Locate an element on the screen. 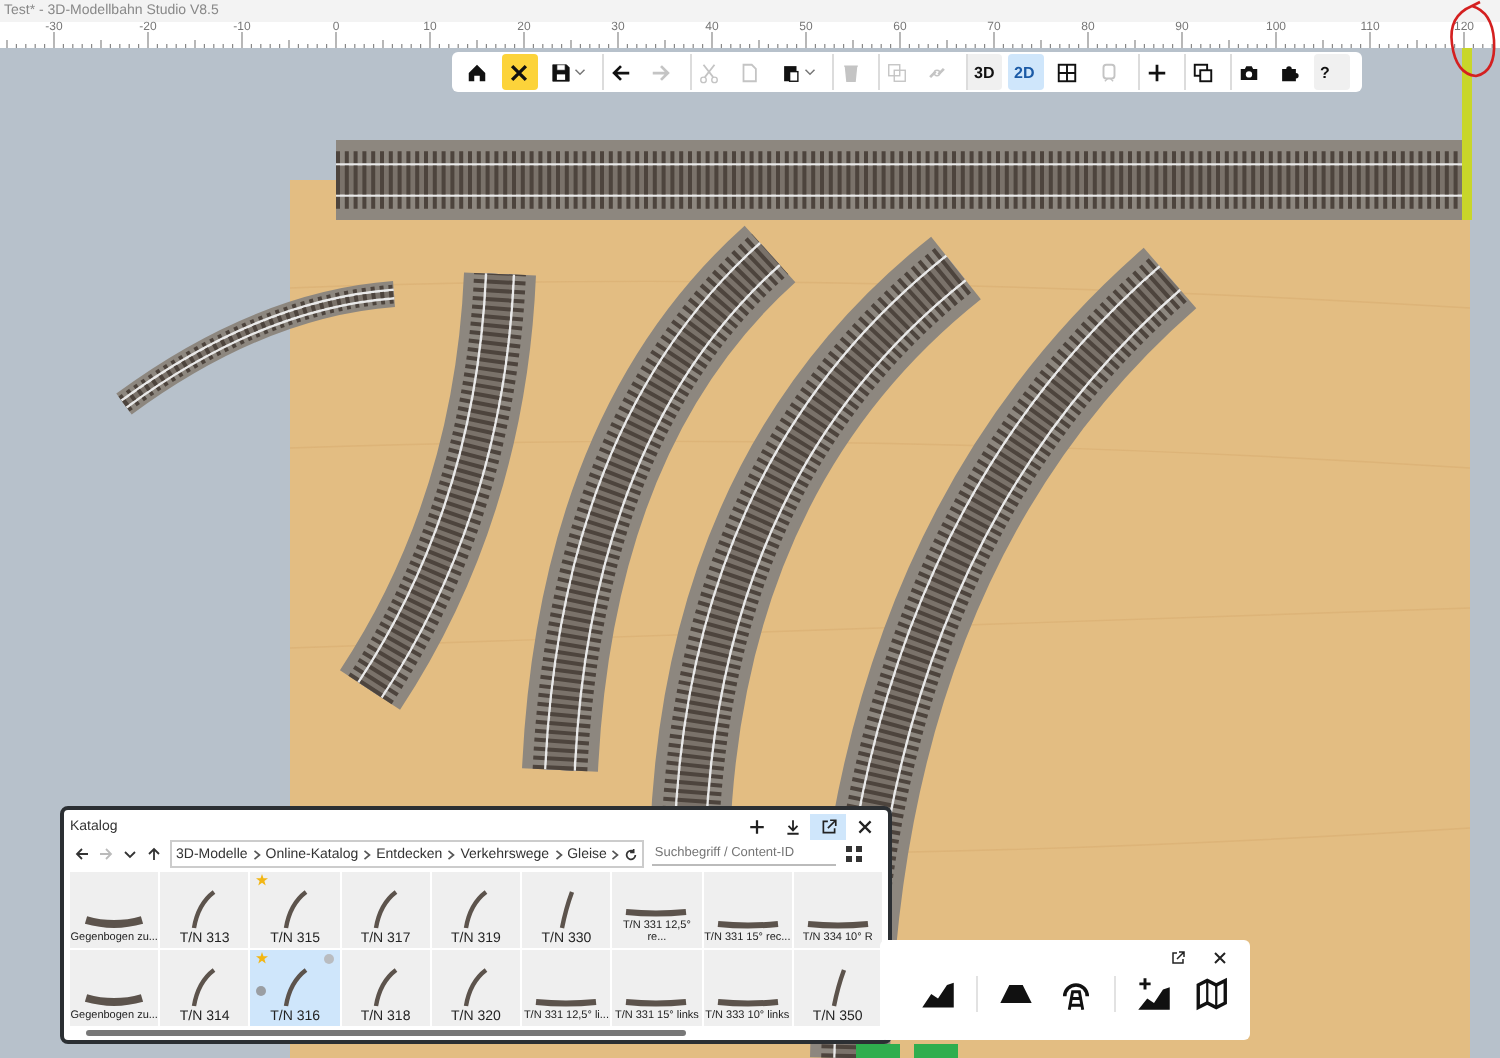 Image resolution: width=1500 pixels, height=1058 pixels. toolbar-button: 2D is located at coordinates (1026, 72).